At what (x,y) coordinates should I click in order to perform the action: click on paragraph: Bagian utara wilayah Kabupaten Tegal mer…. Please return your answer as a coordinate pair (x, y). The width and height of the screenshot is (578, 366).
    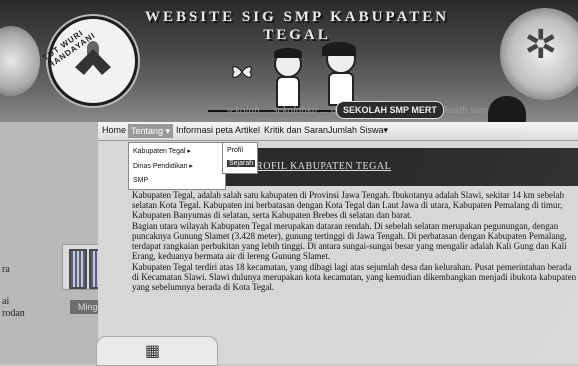
    Looking at the image, I should click on (349, 241).